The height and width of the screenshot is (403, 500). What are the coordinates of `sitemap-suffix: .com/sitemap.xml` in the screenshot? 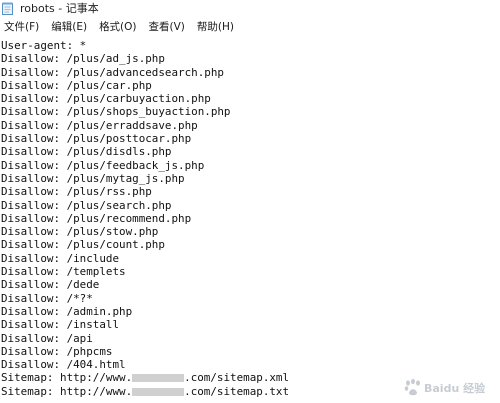 It's located at (237, 378).